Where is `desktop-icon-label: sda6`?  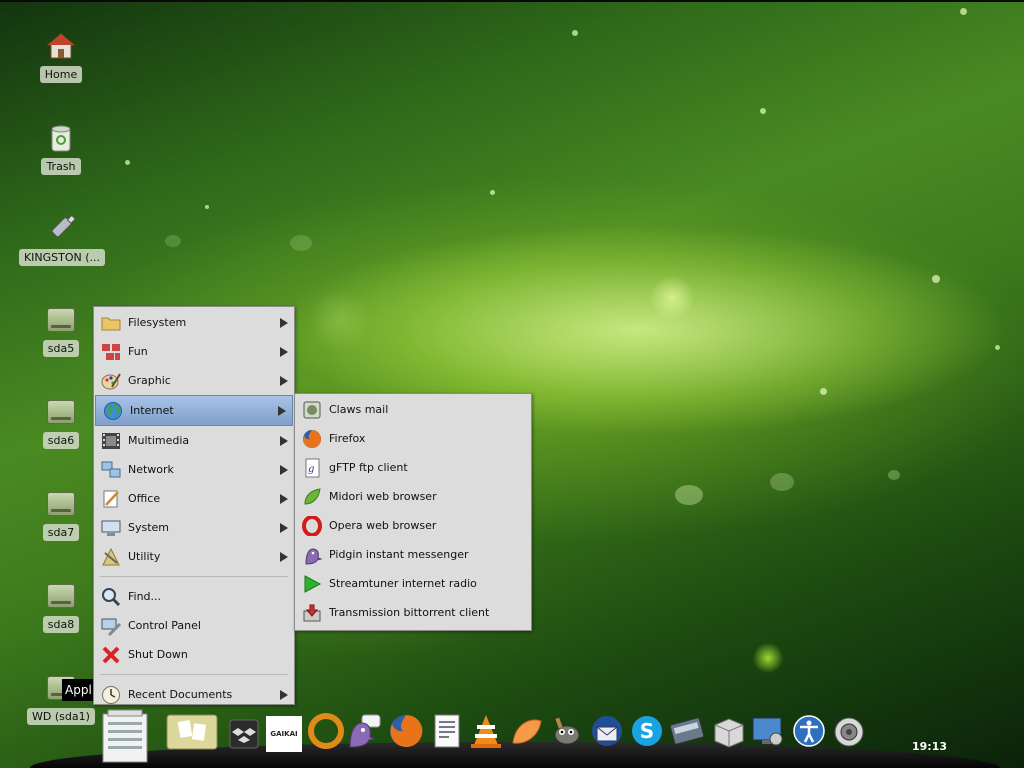 desktop-icon-label: sda6 is located at coordinates (61, 440).